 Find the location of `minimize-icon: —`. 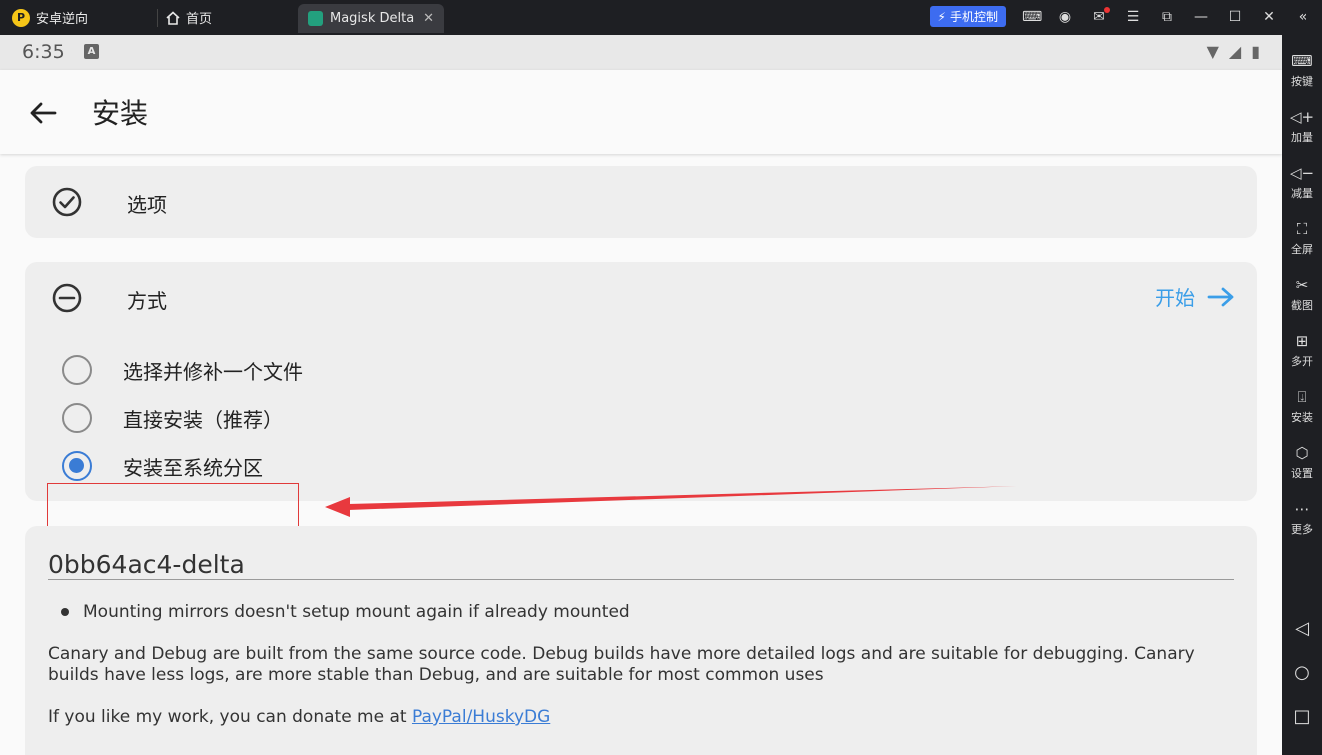

minimize-icon: — is located at coordinates (1201, 17).